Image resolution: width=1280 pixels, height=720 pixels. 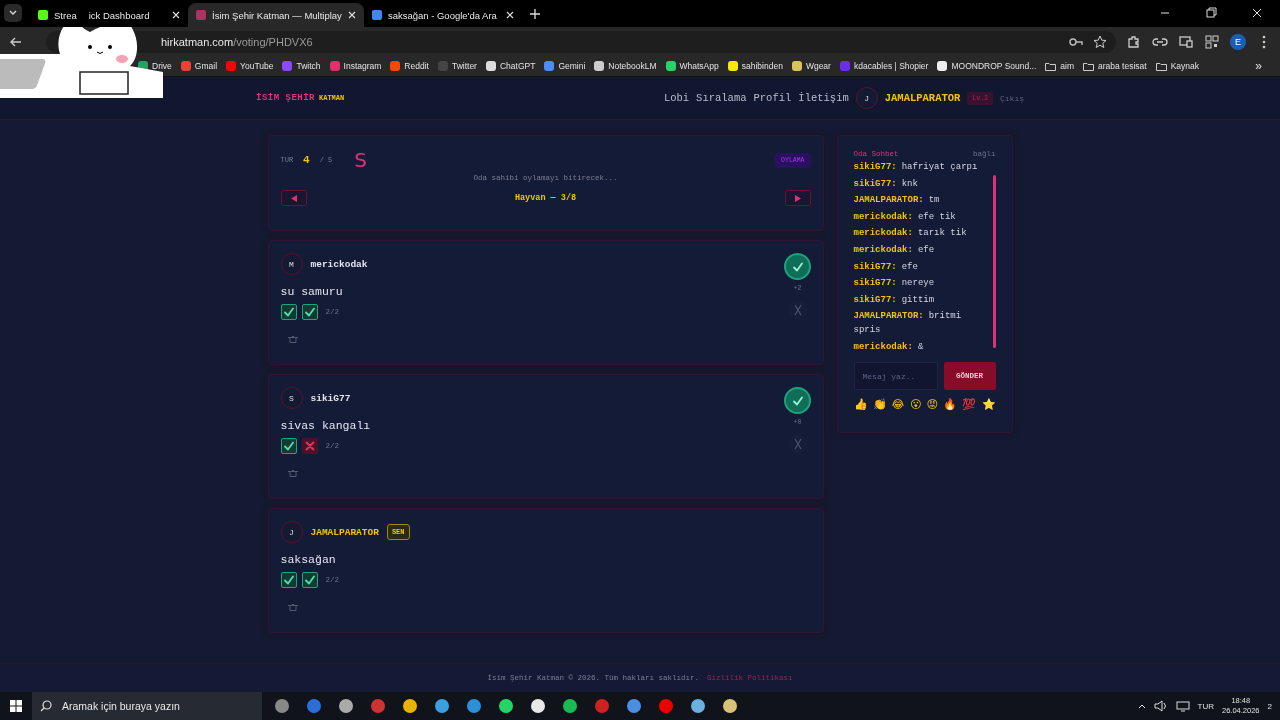 I want to click on bookmark: Kaynak, so click(x=1177, y=66).